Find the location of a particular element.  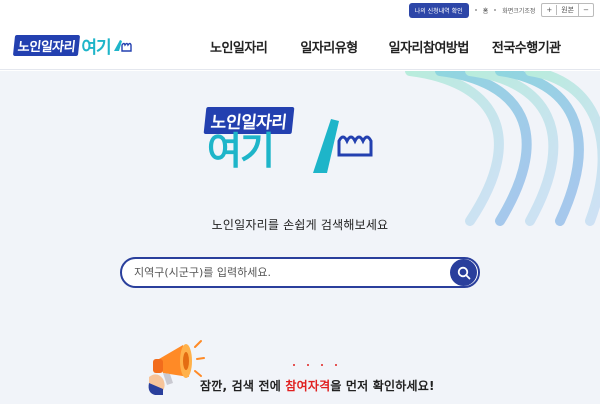

emphasis-dots is located at coordinates (315, 365).